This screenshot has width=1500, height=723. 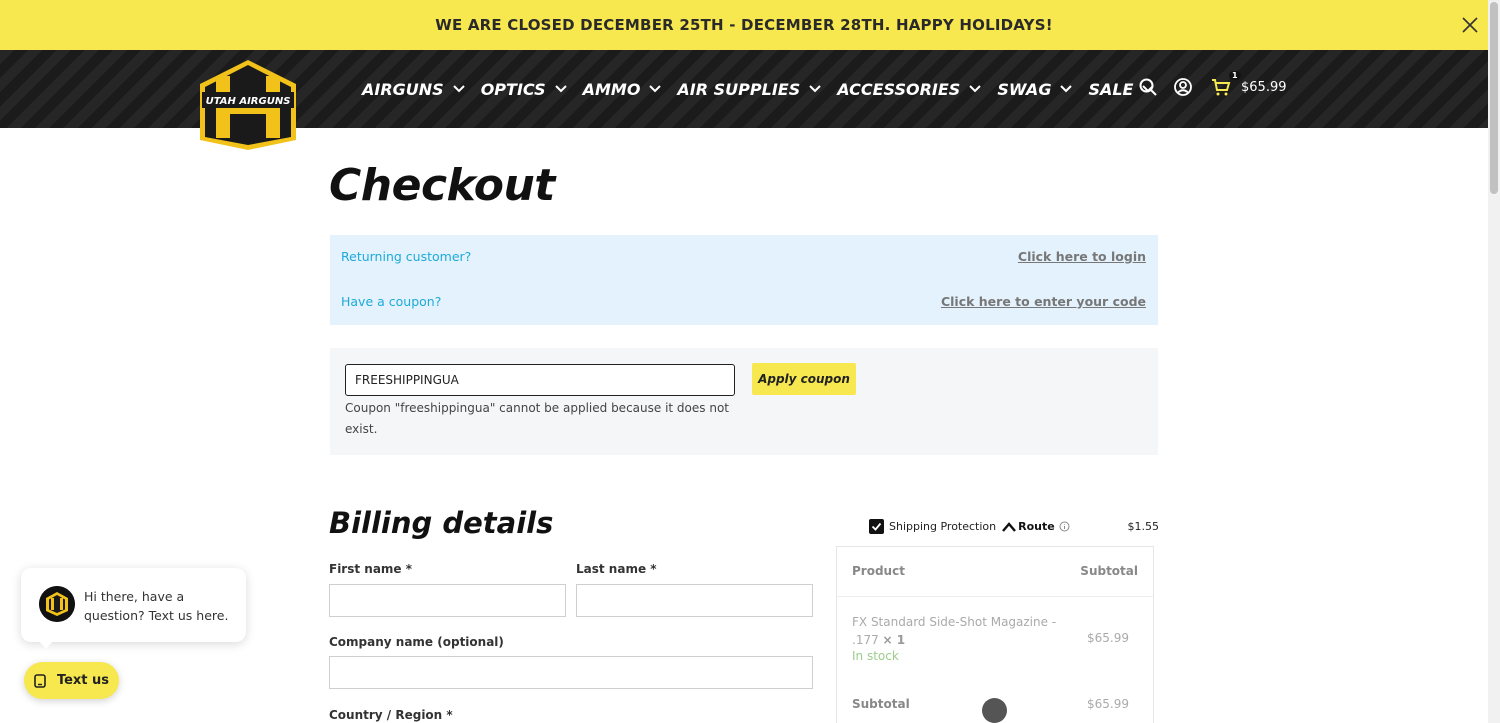 What do you see at coordinates (441, 523) in the screenshot?
I see `billing-title: Billing details` at bounding box center [441, 523].